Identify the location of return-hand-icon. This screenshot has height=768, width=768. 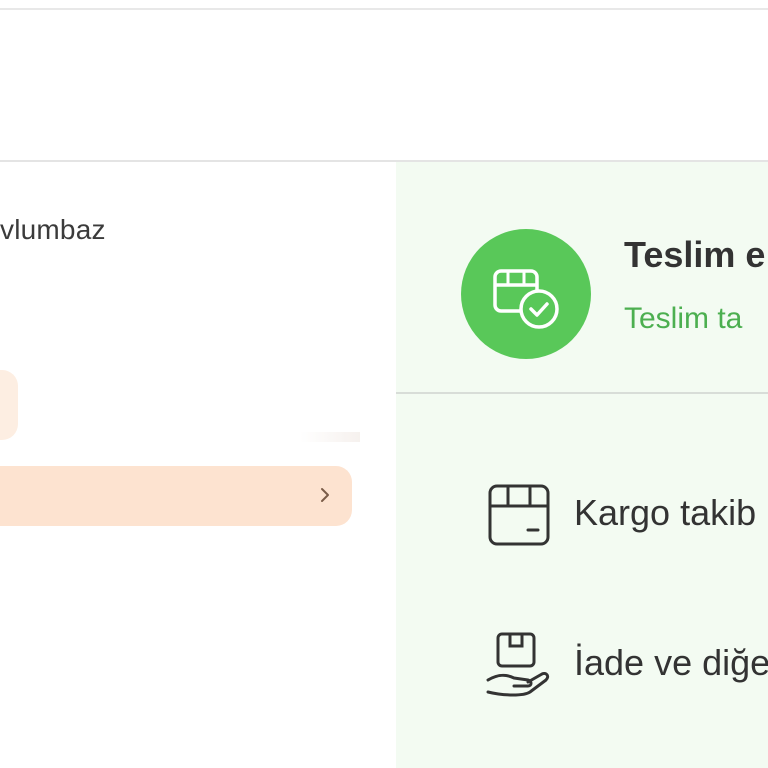
(518, 664).